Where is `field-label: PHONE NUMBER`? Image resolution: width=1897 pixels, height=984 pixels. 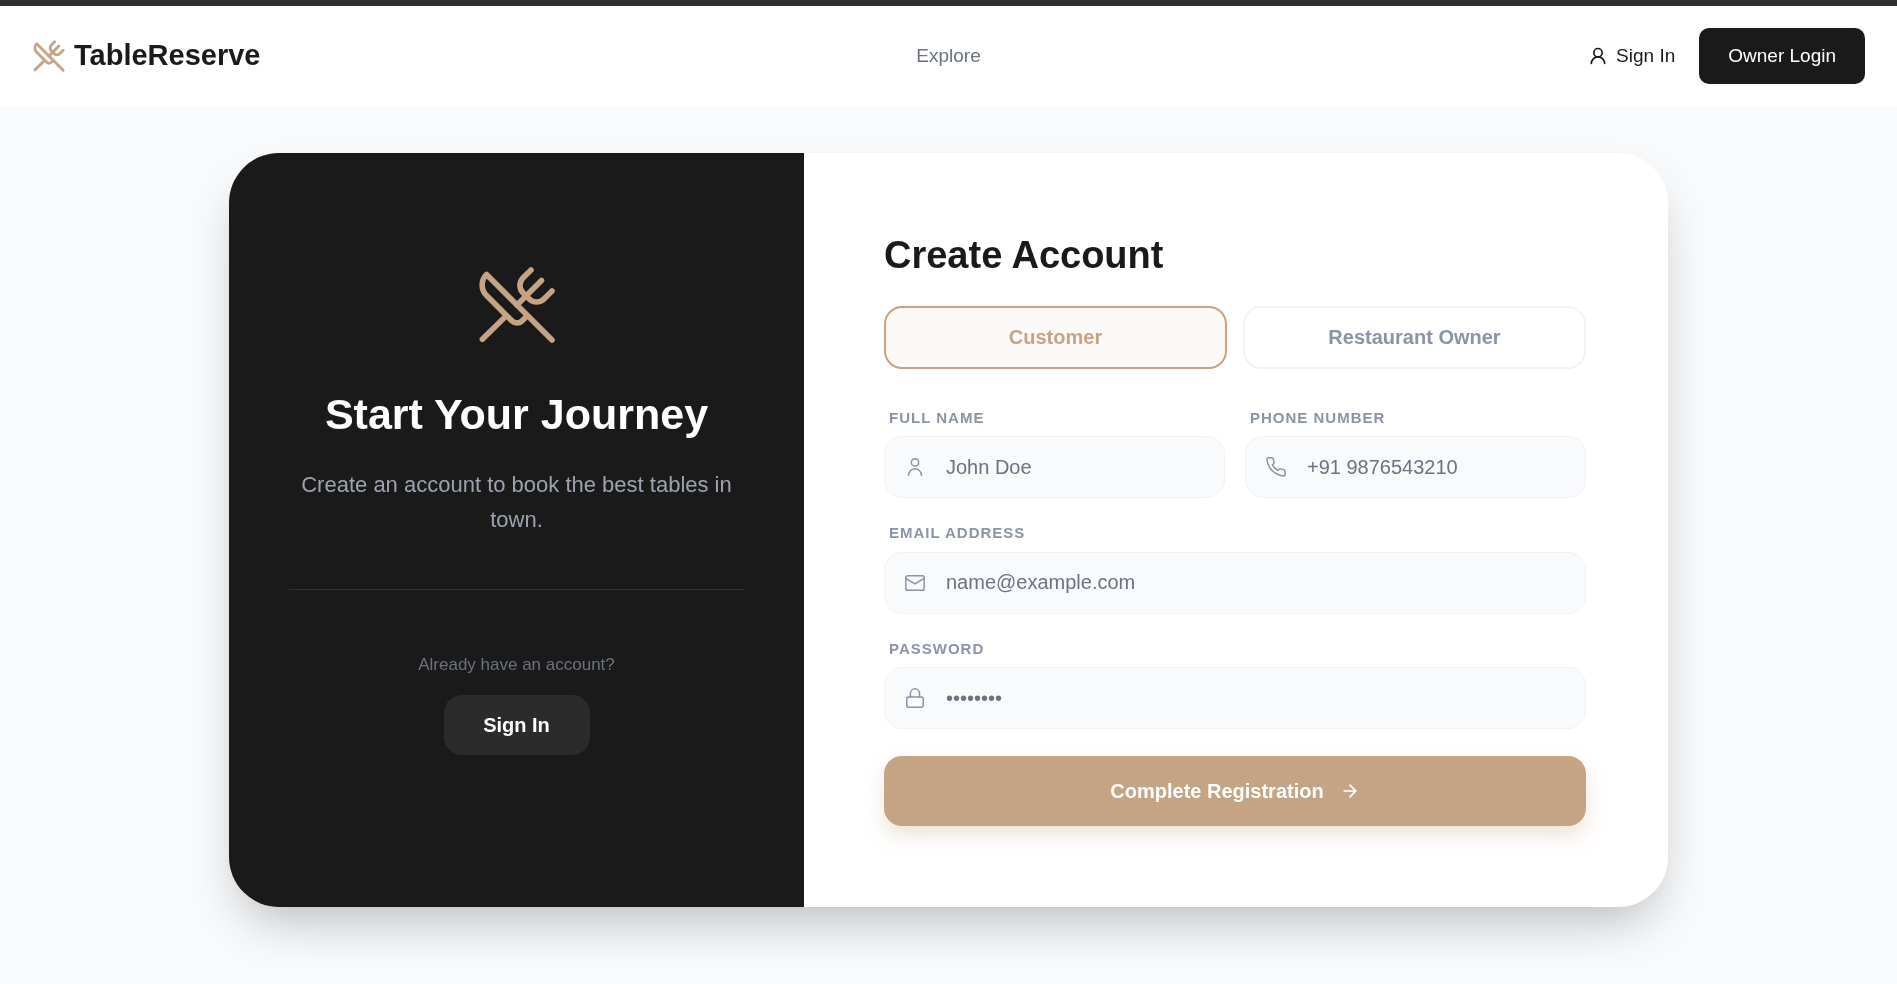
field-label: PHONE NUMBER is located at coordinates (1318, 417).